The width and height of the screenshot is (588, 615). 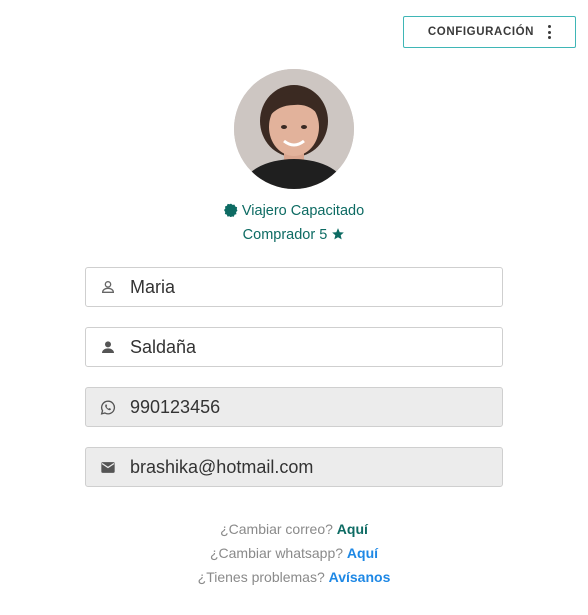 I want to click on problems-row: ¿Tienes problemas? Avísanos, so click(x=294, y=577).